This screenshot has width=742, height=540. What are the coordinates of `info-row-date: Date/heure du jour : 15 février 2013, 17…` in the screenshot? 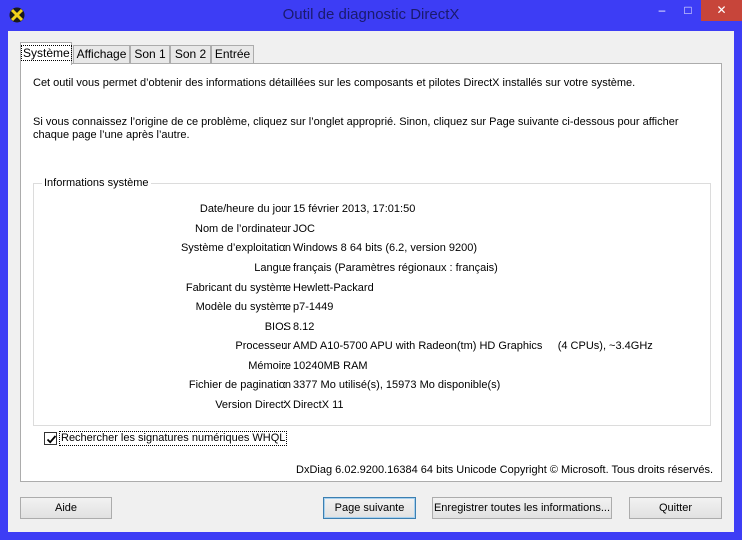 It's located at (372, 210).